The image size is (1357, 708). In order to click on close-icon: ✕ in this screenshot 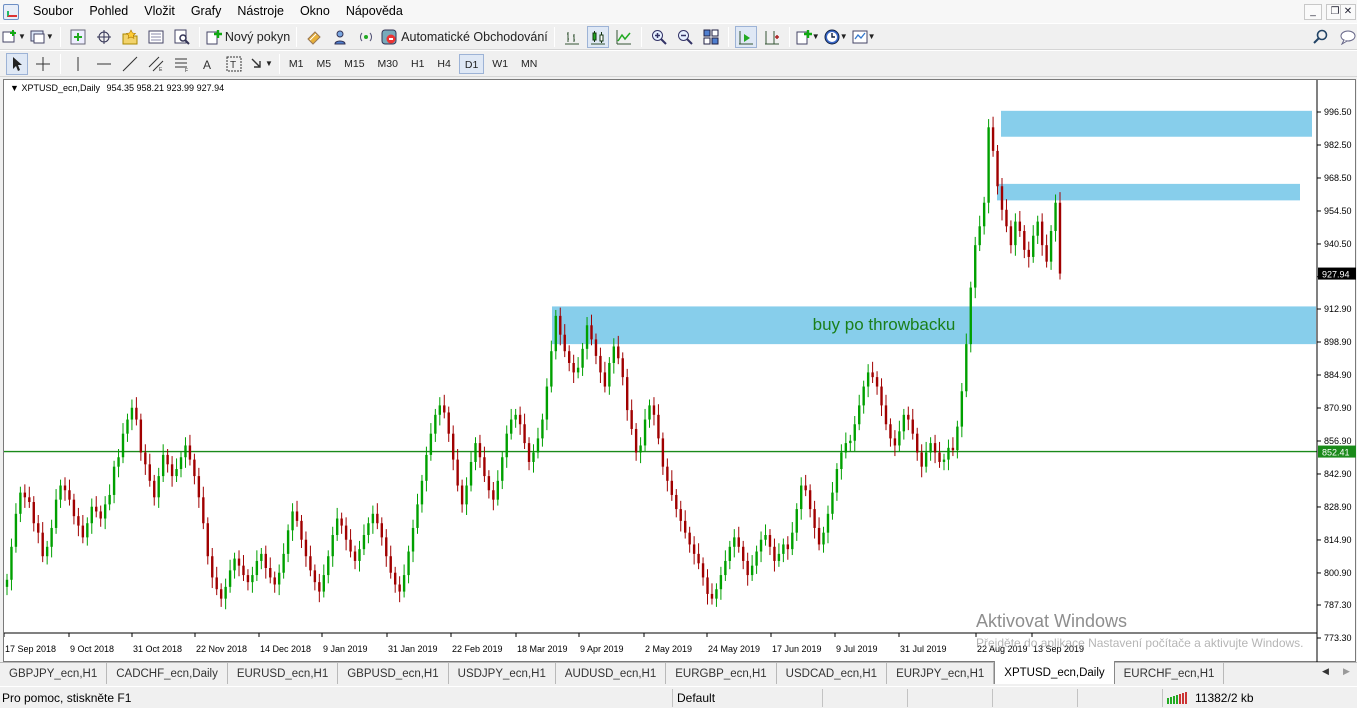, I will do `click(1348, 12)`.